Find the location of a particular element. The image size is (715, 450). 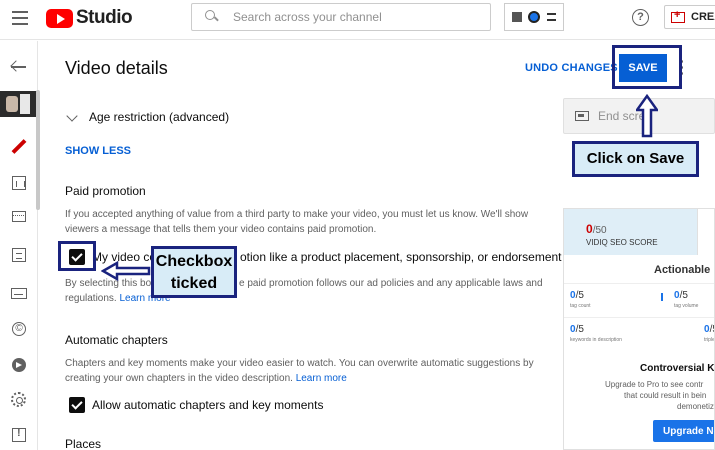

hamburger-menu-icon is located at coordinates (20, 18).